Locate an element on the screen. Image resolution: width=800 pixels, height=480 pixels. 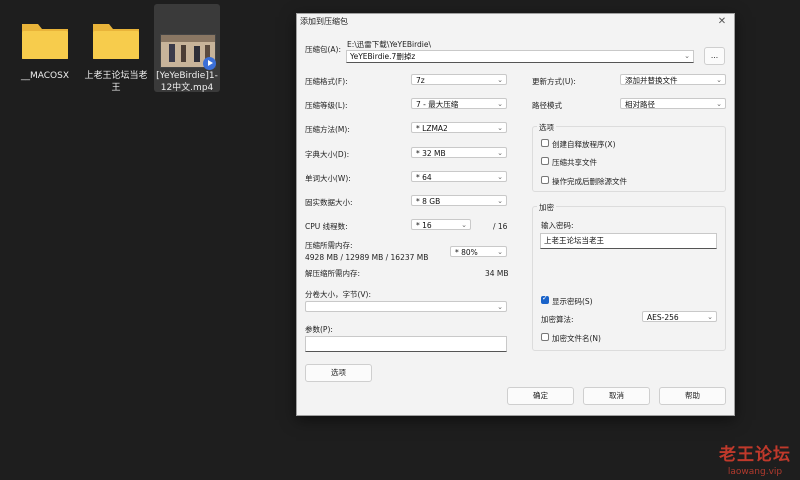
site-watermark: 老王论坛 laowang.vip is located at coordinates (755, 458).